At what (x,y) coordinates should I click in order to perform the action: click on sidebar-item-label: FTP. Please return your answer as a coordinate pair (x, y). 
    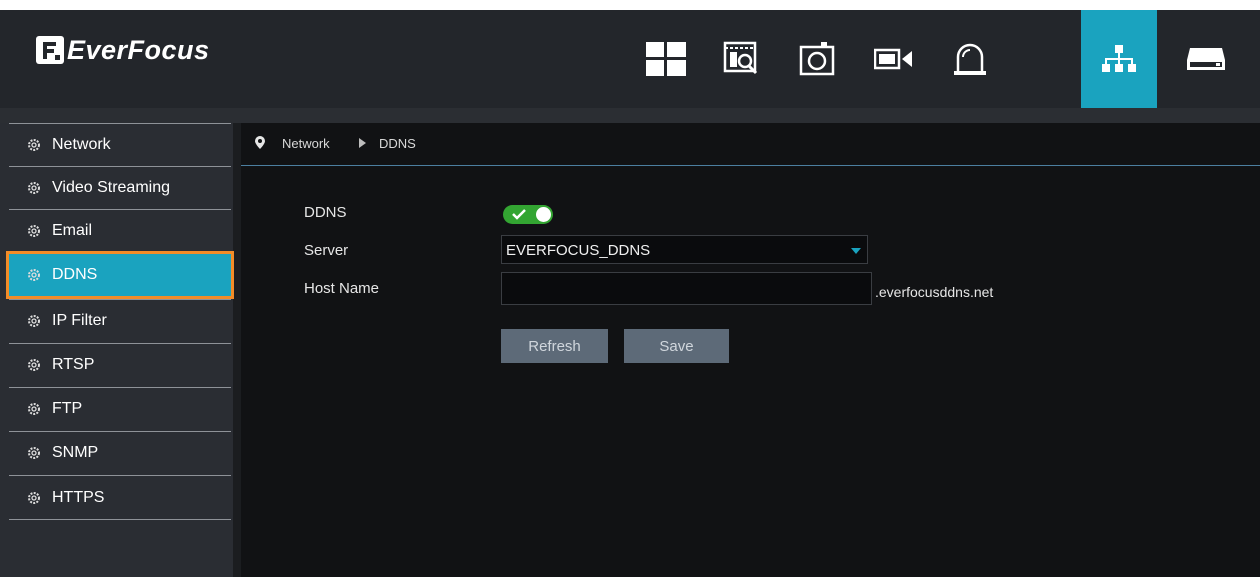
    Looking at the image, I should click on (67, 408).